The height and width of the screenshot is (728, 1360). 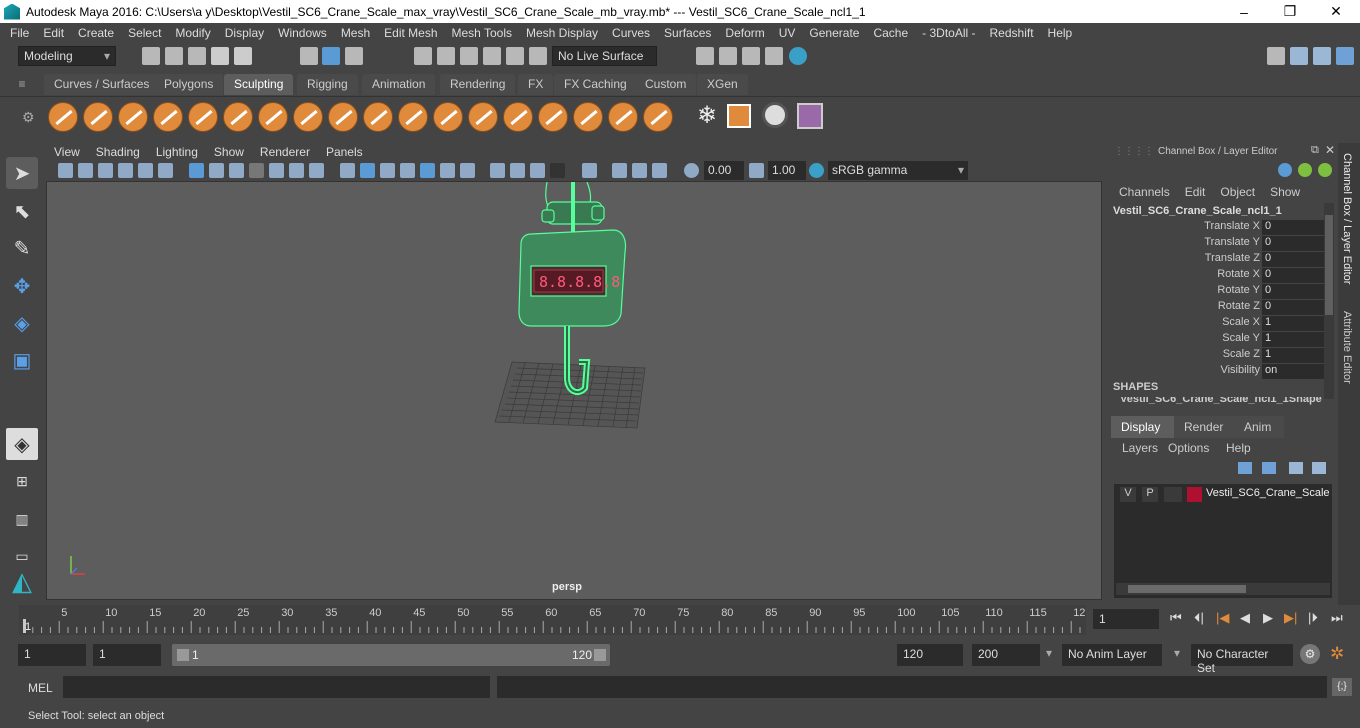 I want to click on menu-edit: Edit, so click(x=53, y=33).